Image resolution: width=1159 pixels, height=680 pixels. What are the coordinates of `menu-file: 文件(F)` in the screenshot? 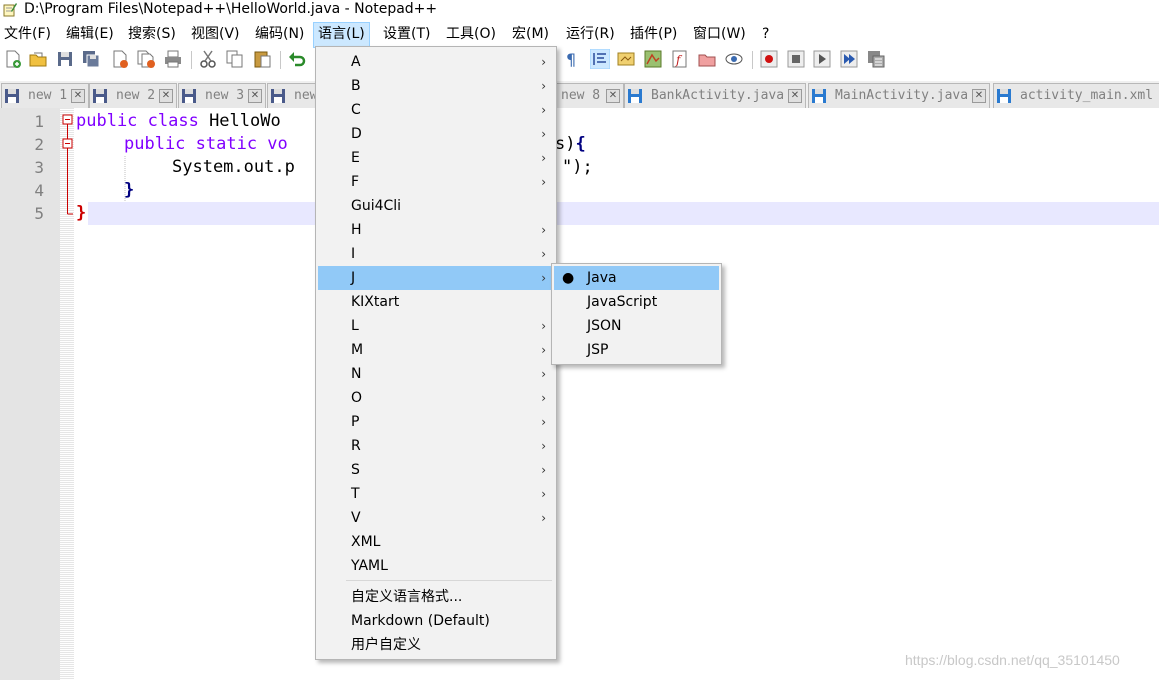 It's located at (27, 34).